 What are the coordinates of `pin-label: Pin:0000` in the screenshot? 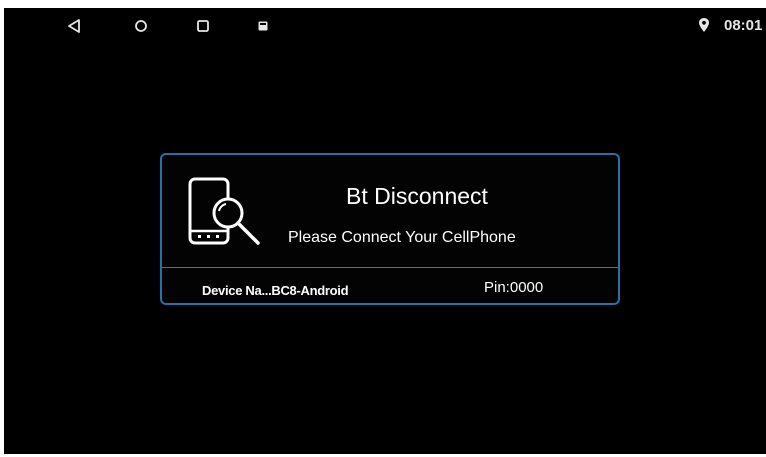 It's located at (514, 287).